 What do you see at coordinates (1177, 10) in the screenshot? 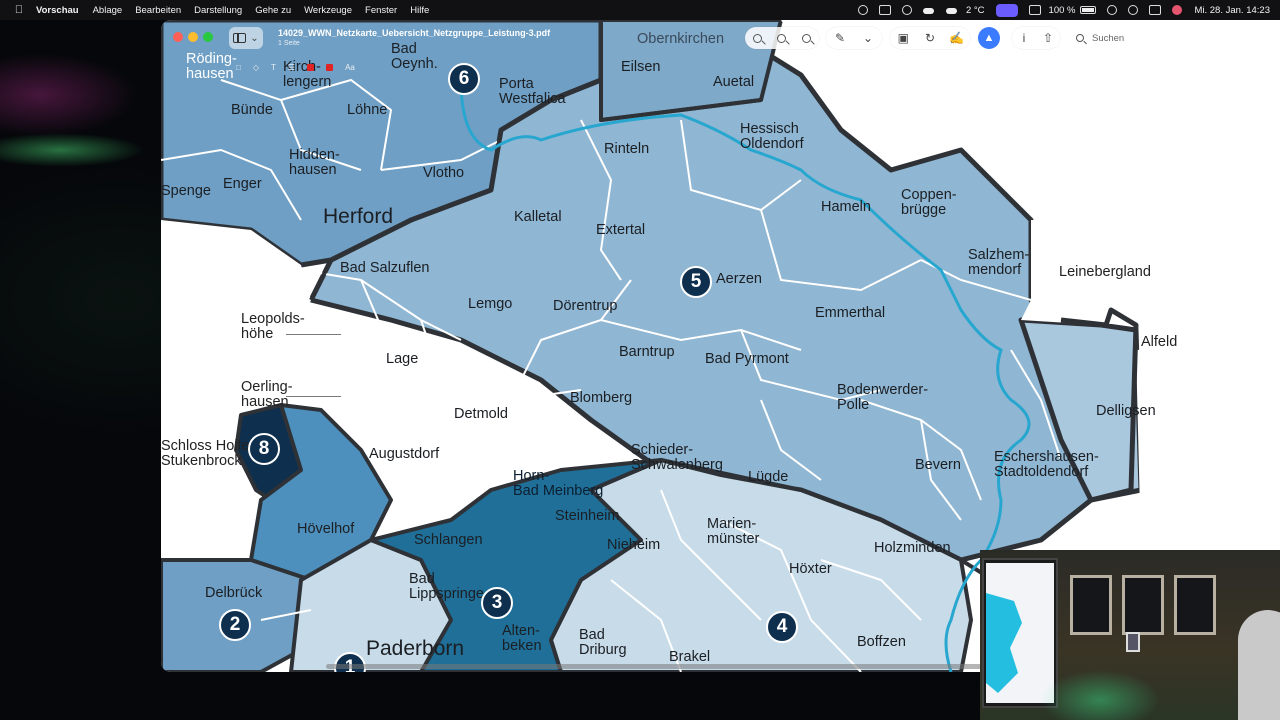
I see `siri-icon` at bounding box center [1177, 10].